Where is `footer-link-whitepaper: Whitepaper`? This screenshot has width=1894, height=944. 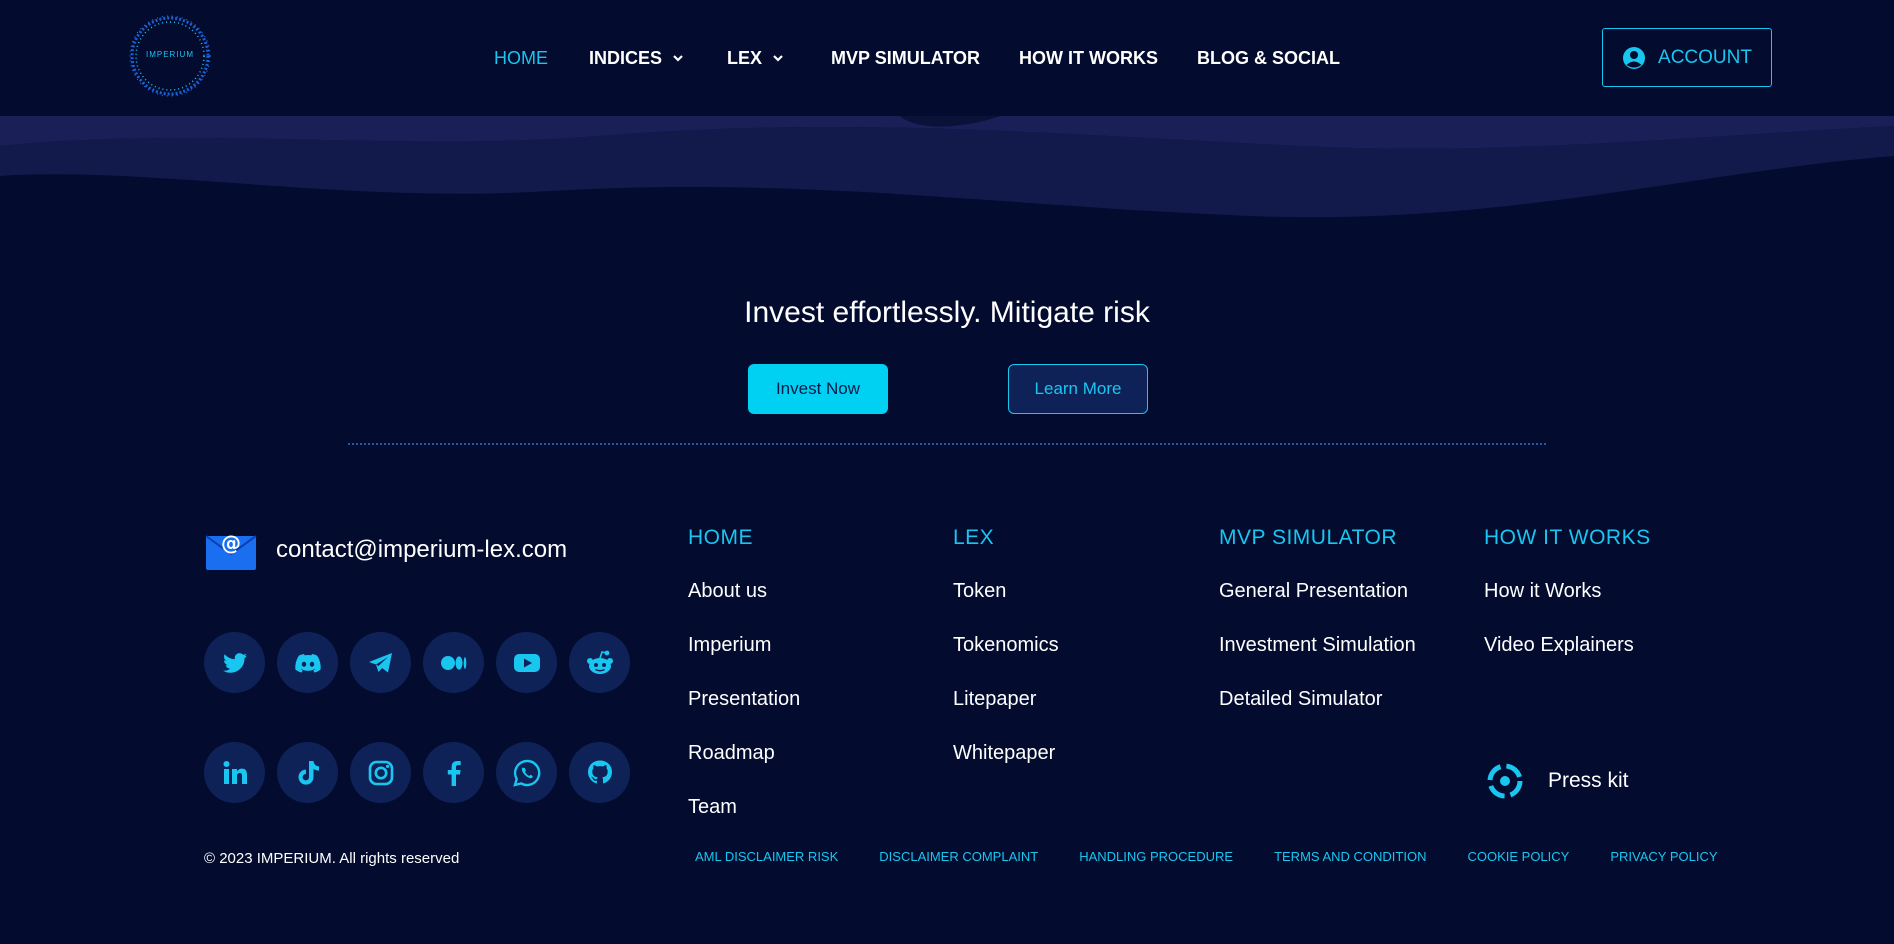
footer-link-whitepaper: Whitepaper is located at coordinates (1006, 753).